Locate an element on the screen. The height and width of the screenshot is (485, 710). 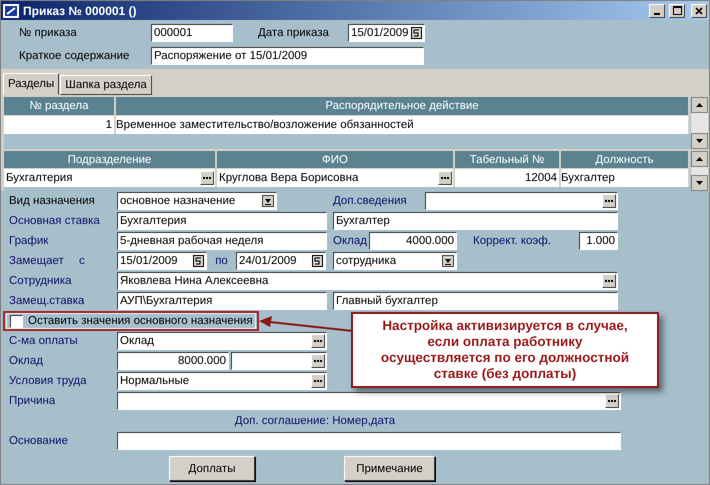
salary-extra-field is located at coordinates (279, 361).